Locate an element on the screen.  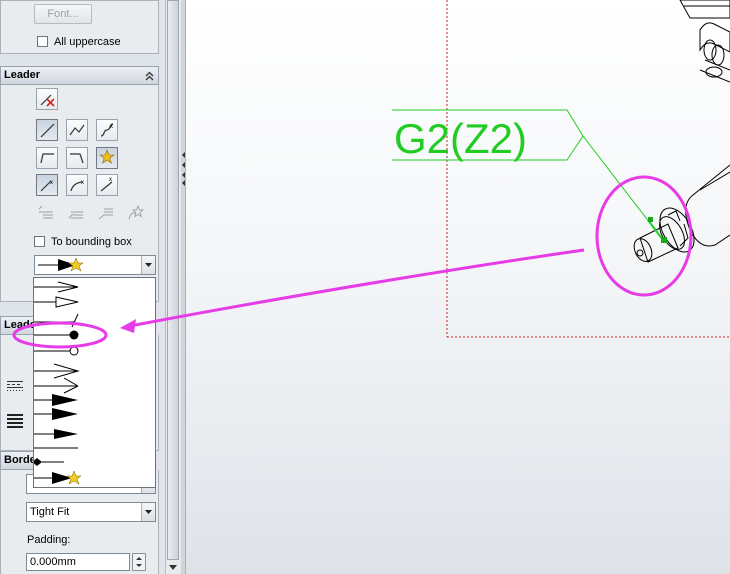
part-geometry-shaft is located at coordinates (680, 214).